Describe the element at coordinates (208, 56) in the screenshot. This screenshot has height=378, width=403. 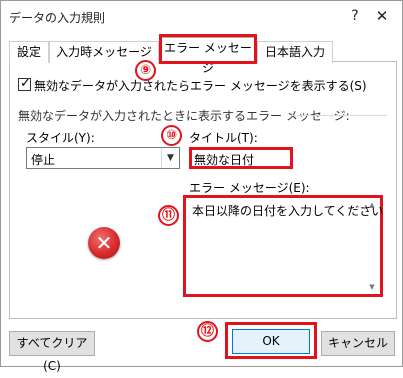
I see `tab-error-message: エラー メッセージ` at that location.